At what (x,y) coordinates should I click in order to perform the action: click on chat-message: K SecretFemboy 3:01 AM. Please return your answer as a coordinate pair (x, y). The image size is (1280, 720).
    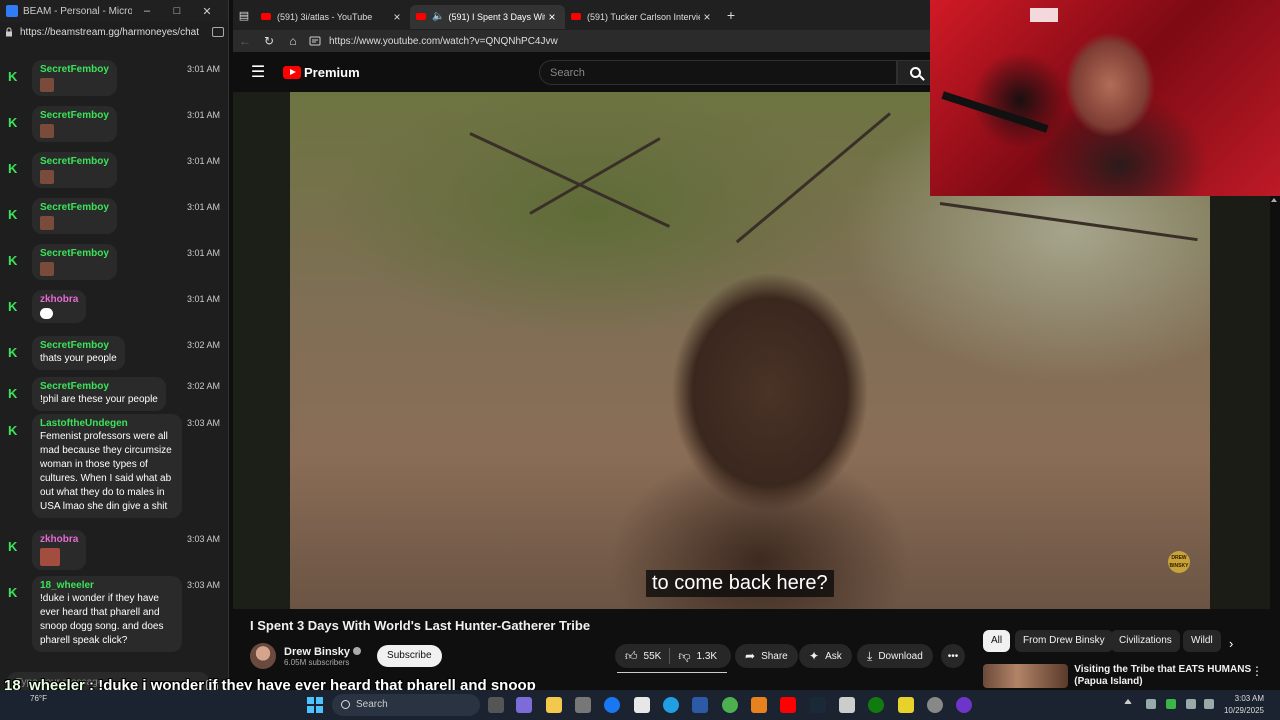
    Looking at the image, I should click on (114, 78).